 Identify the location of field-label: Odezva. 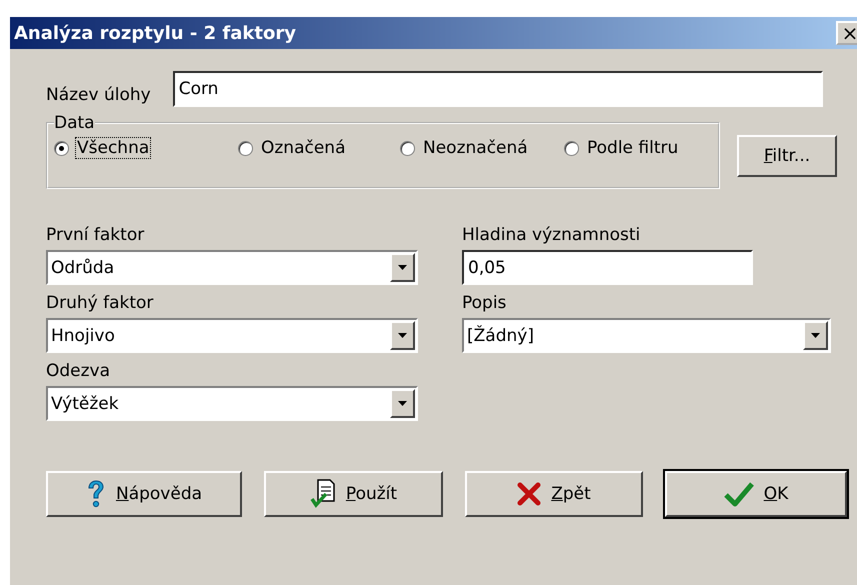
(79, 371).